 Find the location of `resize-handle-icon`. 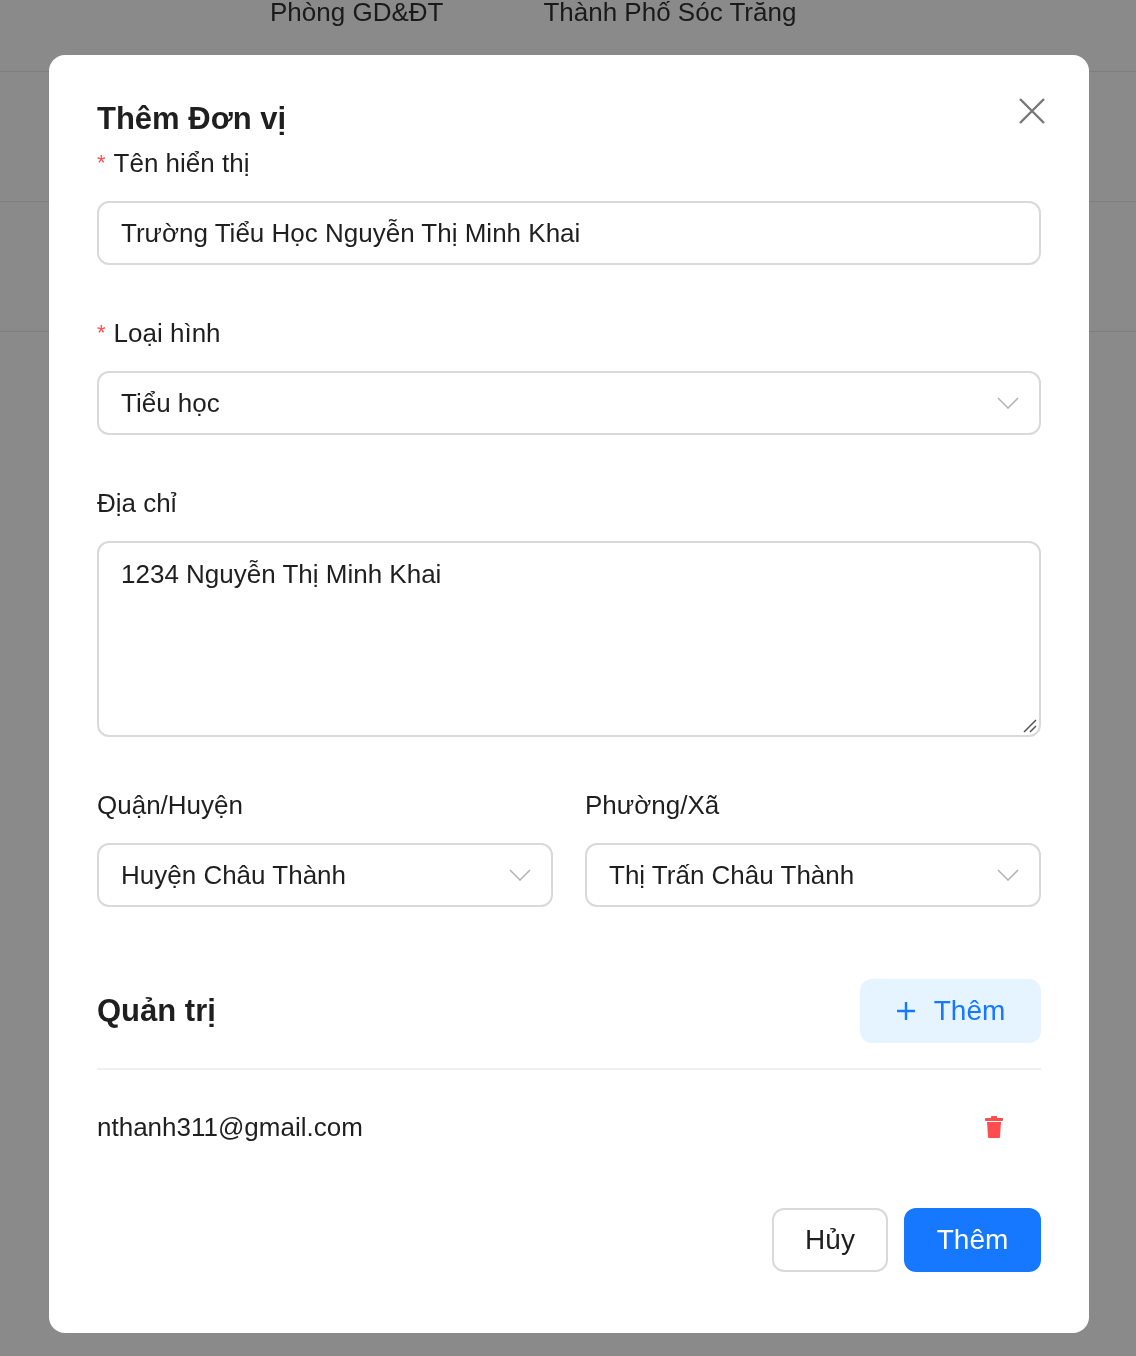

resize-handle-icon is located at coordinates (1030, 726).